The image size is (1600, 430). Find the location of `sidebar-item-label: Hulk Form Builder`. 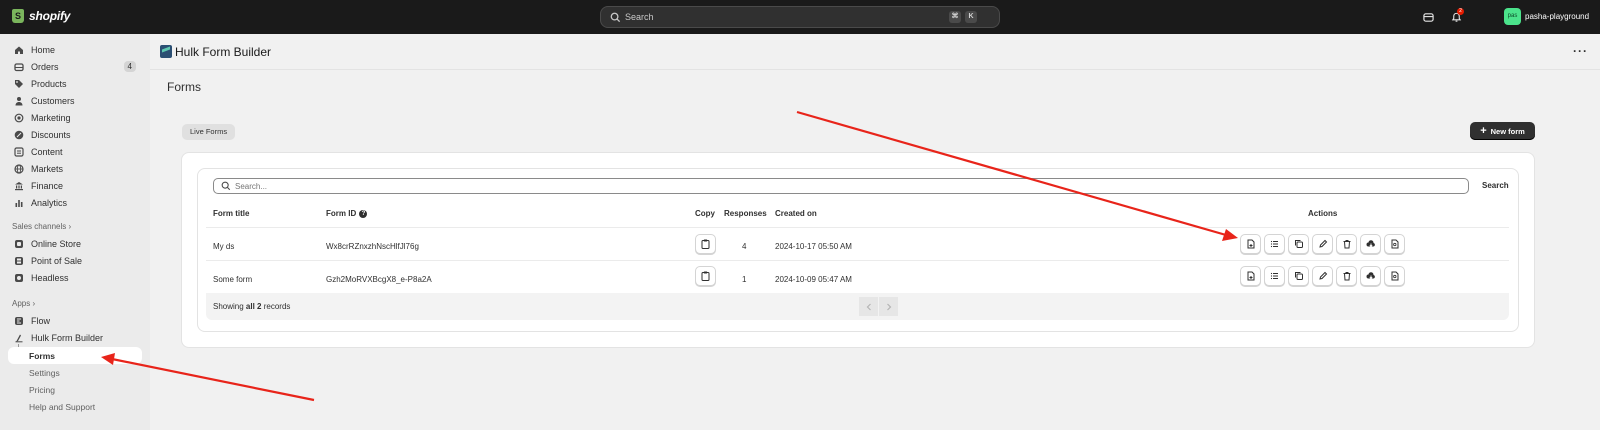

sidebar-item-label: Hulk Form Builder is located at coordinates (67, 337).